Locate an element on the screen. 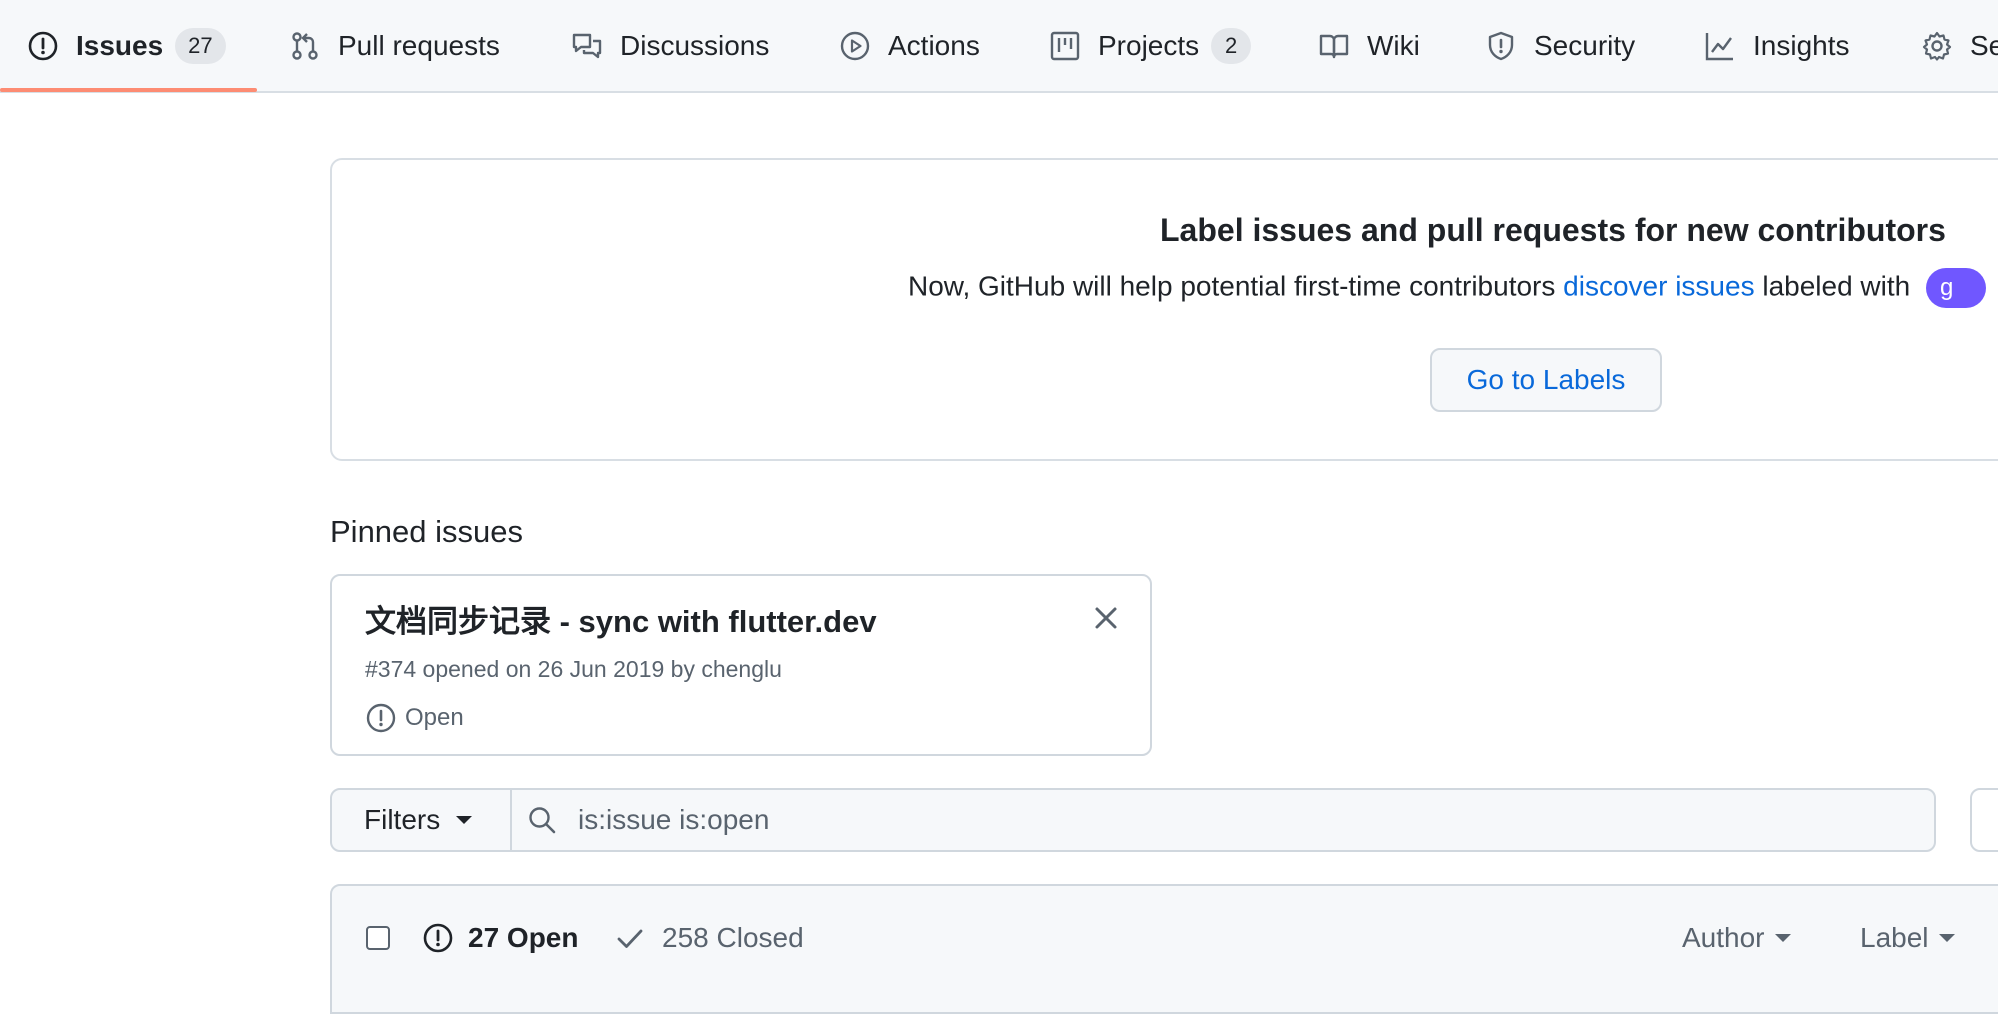 The width and height of the screenshot is (1998, 1014). tab-discussions-label: Discussions is located at coordinates (695, 45).